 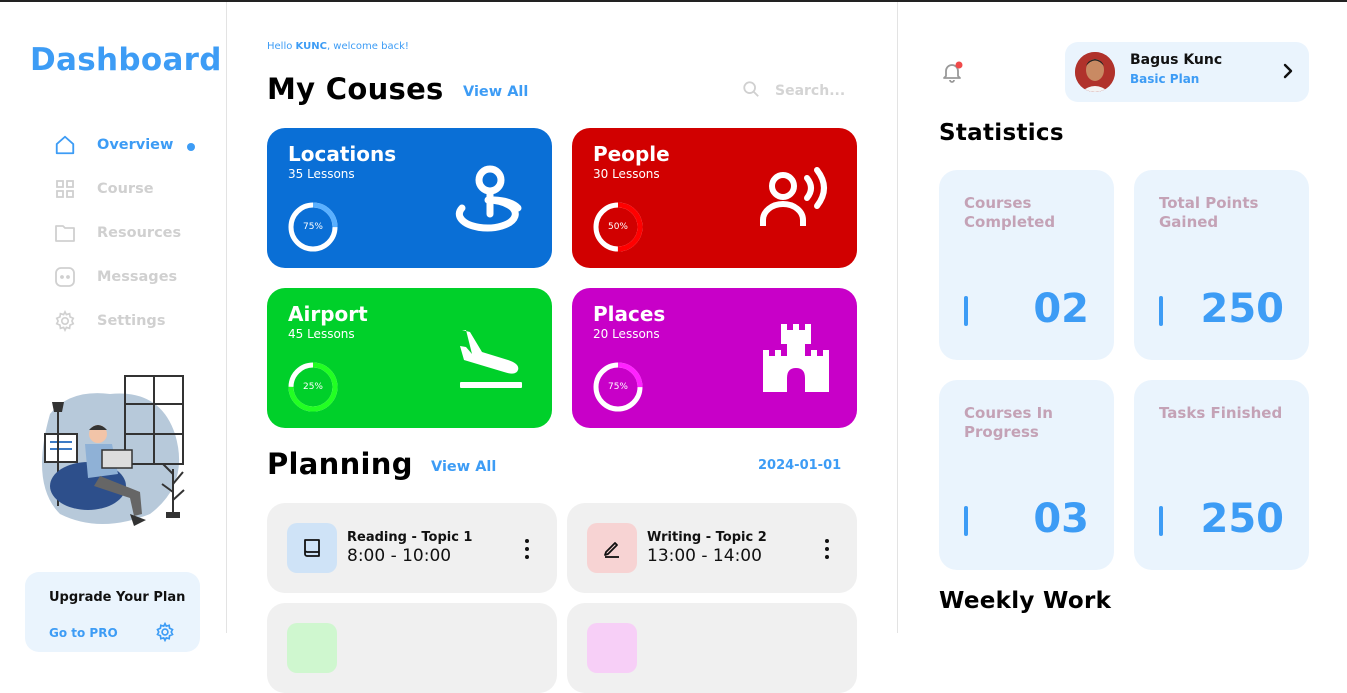 What do you see at coordinates (952, 74) in the screenshot?
I see `notification-bell-icon` at bounding box center [952, 74].